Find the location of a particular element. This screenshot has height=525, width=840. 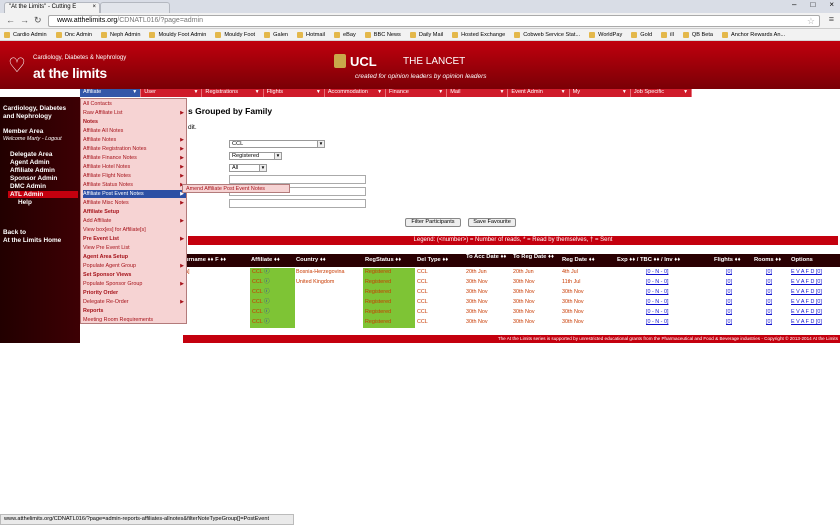

table-header-cell: To Reg Date ♦♦ is located at coordinates (535, 257).